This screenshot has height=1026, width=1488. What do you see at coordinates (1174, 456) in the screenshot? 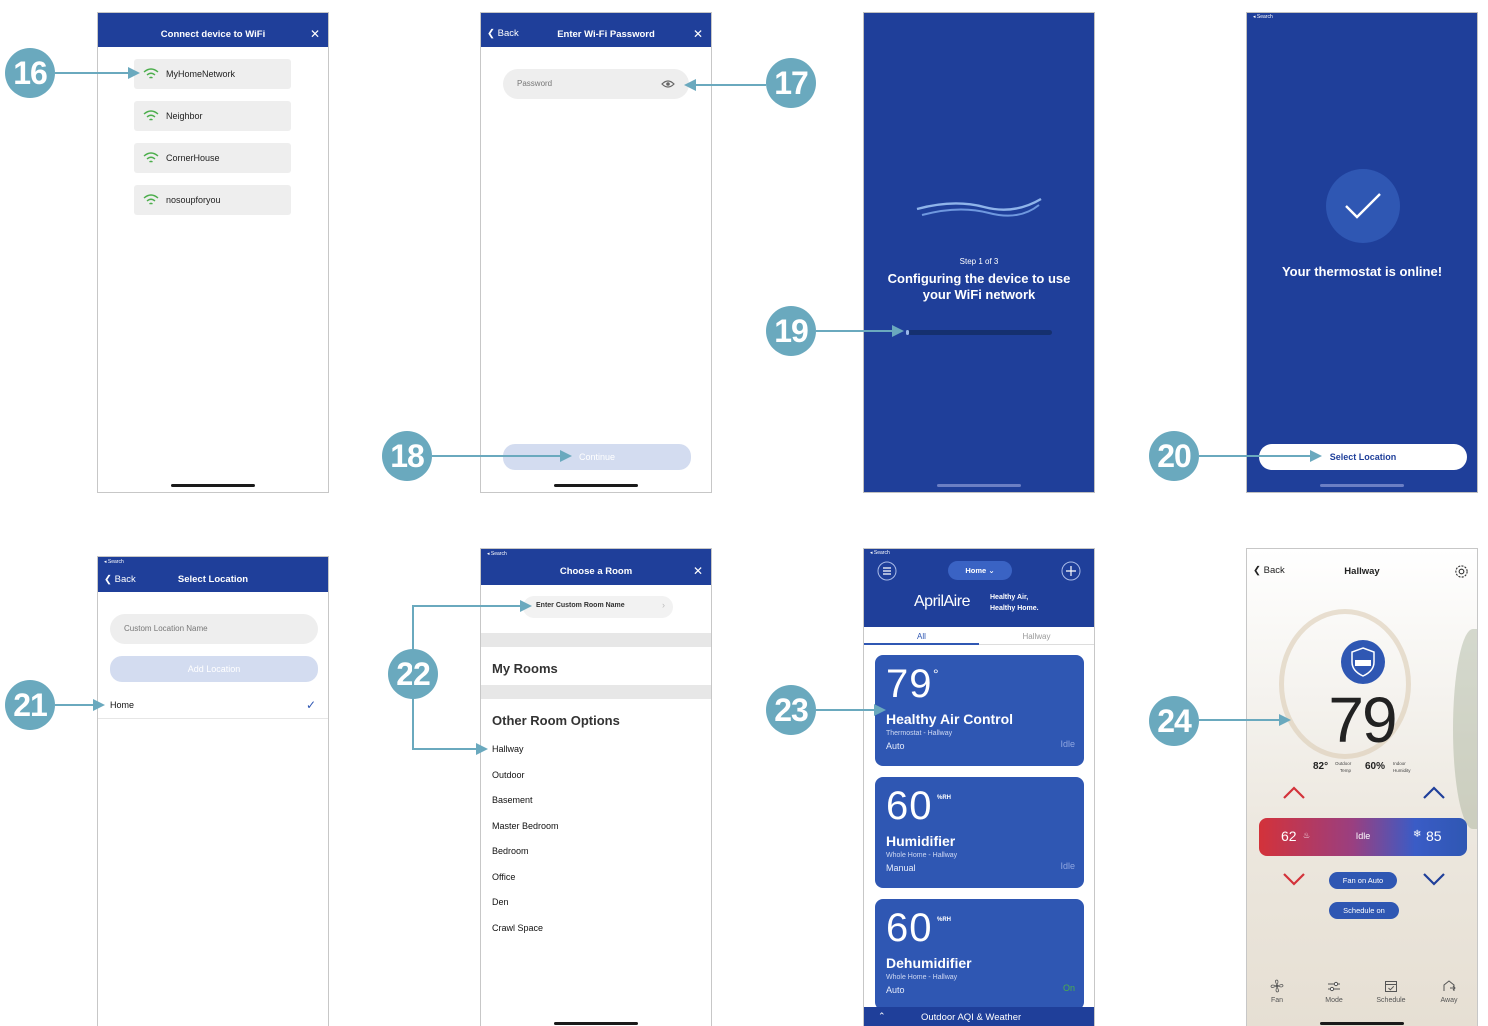
I see `step-badge: 20` at bounding box center [1174, 456].